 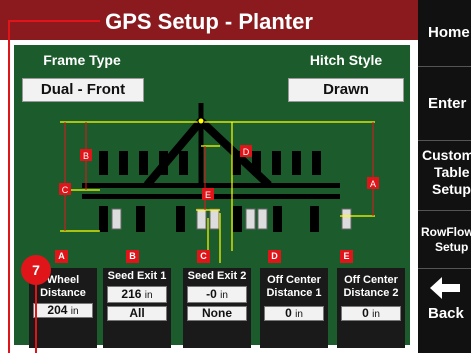 What do you see at coordinates (9, 186) in the screenshot?
I see `callout-line-left` at bounding box center [9, 186].